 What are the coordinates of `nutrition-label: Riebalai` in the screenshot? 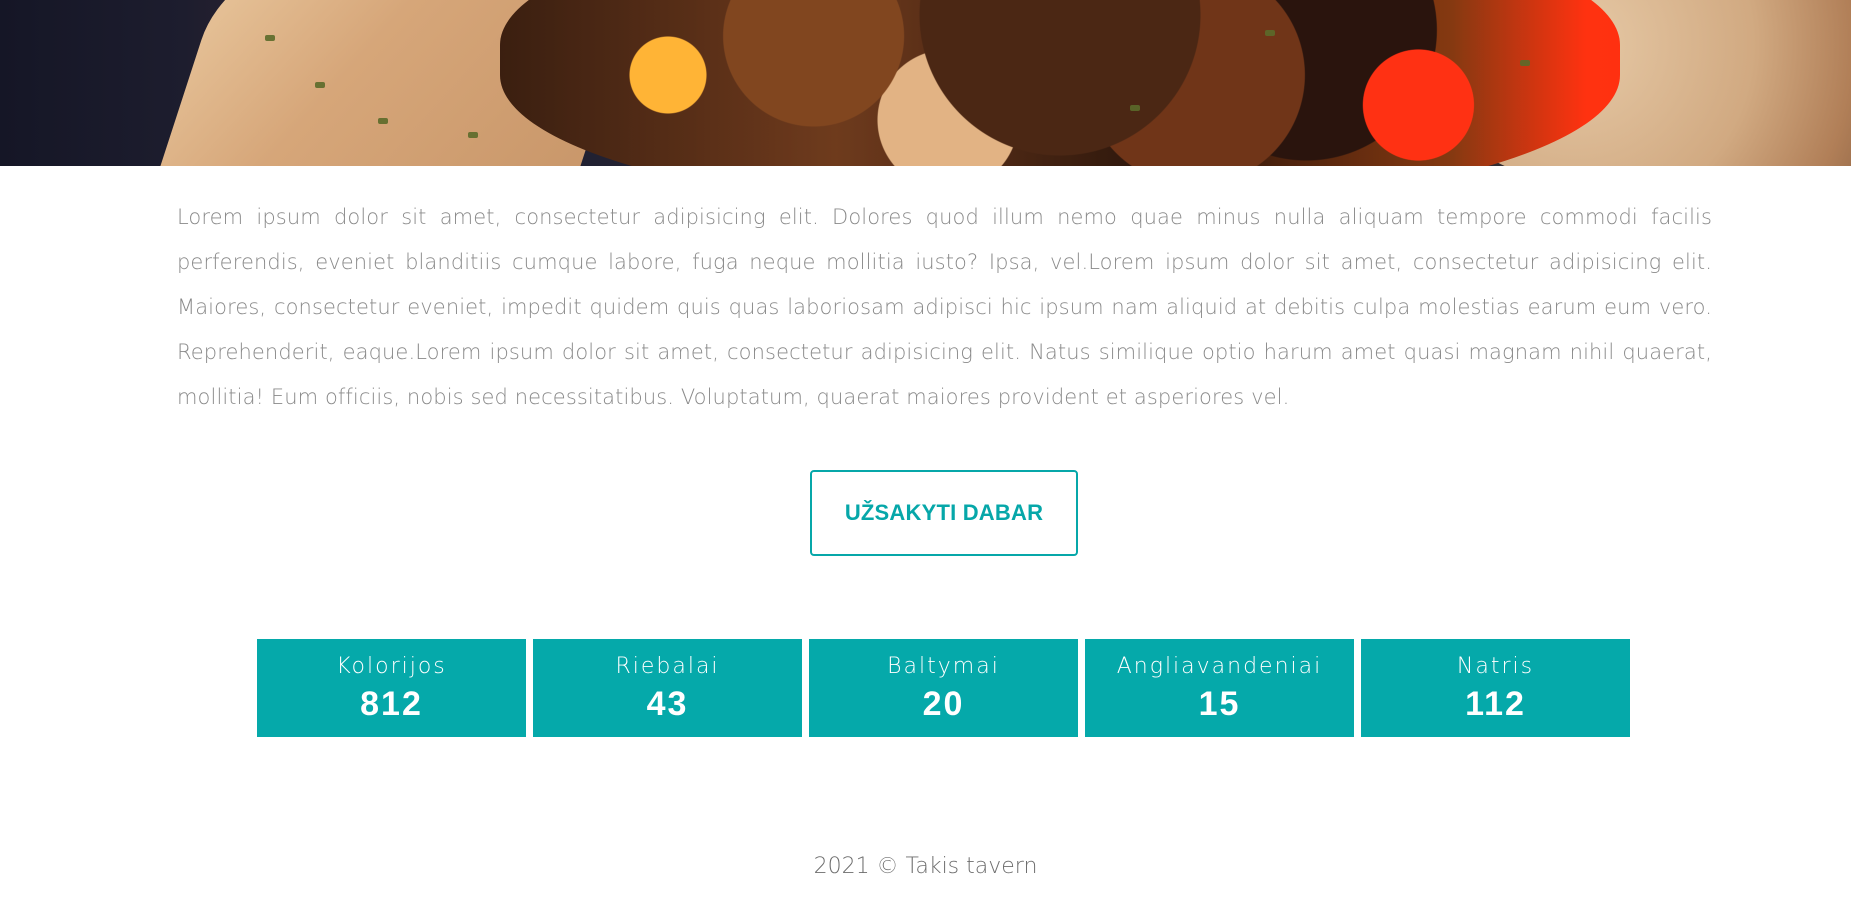 It's located at (667, 666).